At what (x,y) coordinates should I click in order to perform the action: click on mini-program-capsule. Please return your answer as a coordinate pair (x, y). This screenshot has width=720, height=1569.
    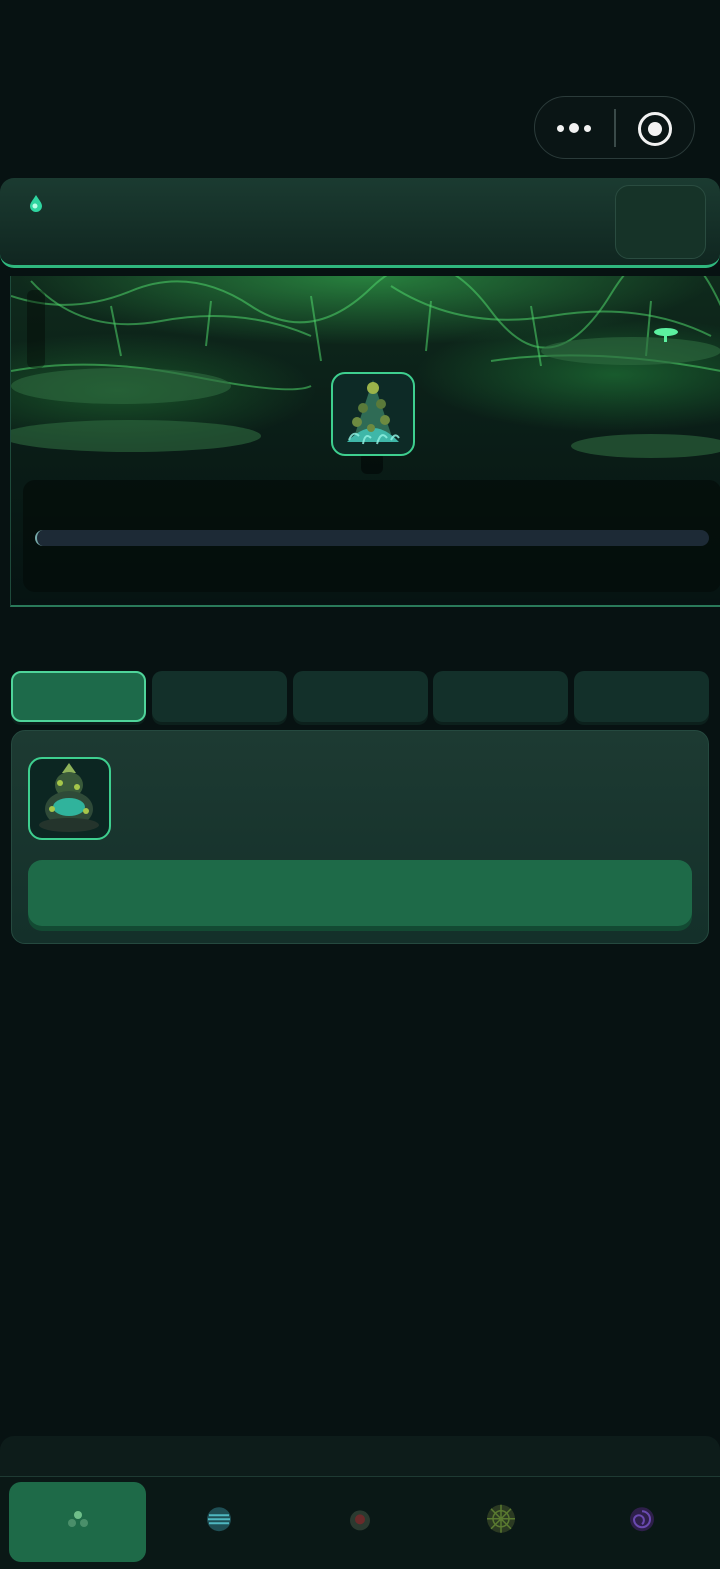
    Looking at the image, I should click on (614, 127).